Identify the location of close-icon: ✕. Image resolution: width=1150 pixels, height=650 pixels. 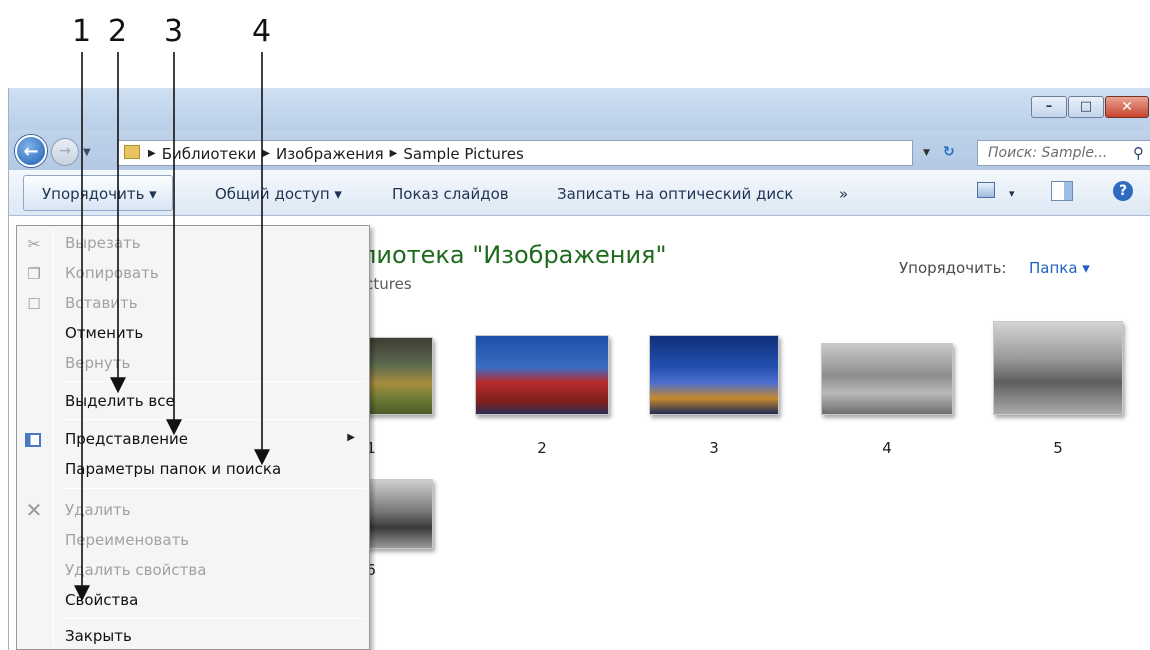
(1127, 107).